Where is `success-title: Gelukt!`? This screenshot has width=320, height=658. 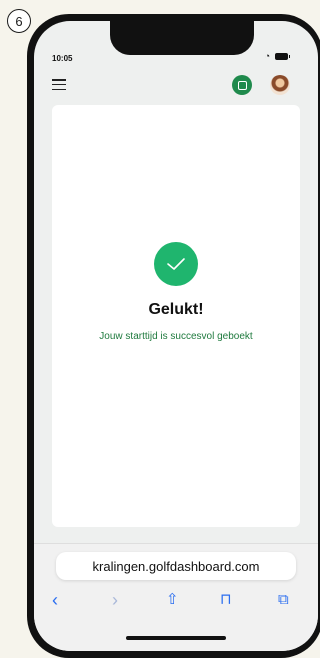 success-title: Gelukt! is located at coordinates (176, 309).